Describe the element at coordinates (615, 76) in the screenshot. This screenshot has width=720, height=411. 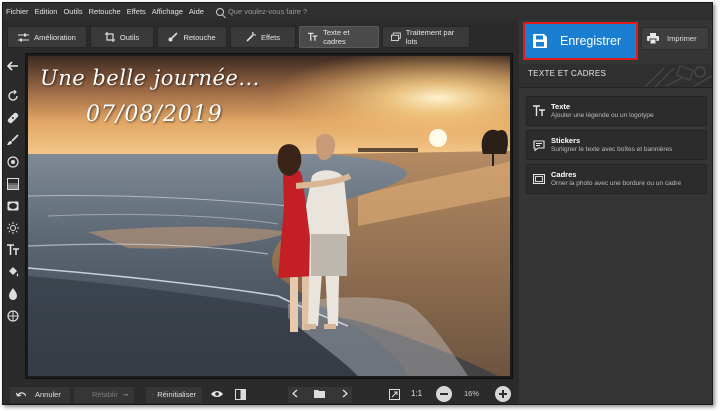
I see `panel-header: TEXTE ET CADRES` at that location.